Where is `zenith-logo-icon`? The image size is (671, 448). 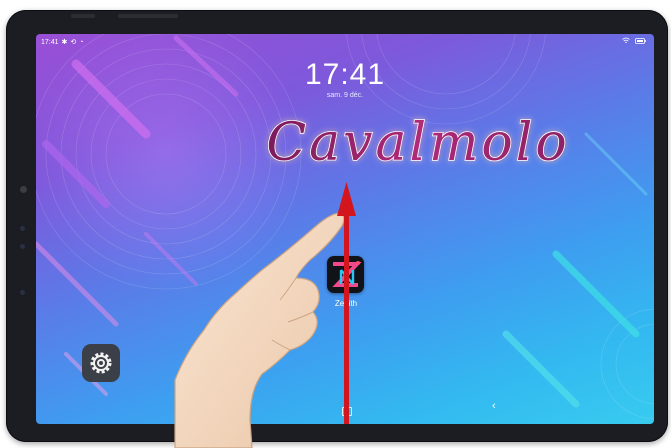 zenith-logo-icon is located at coordinates (347, 274).